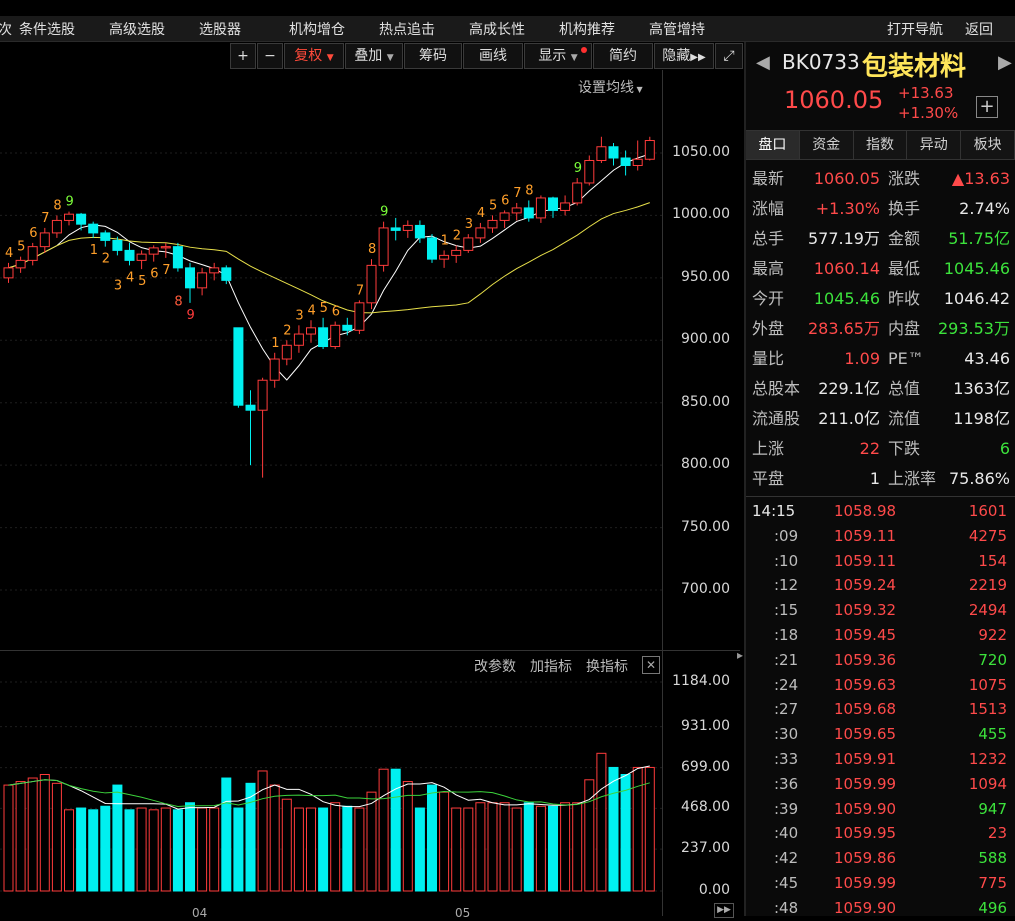 This screenshot has height=921, width=1015. I want to click on tick-time: :36, so click(786, 783).